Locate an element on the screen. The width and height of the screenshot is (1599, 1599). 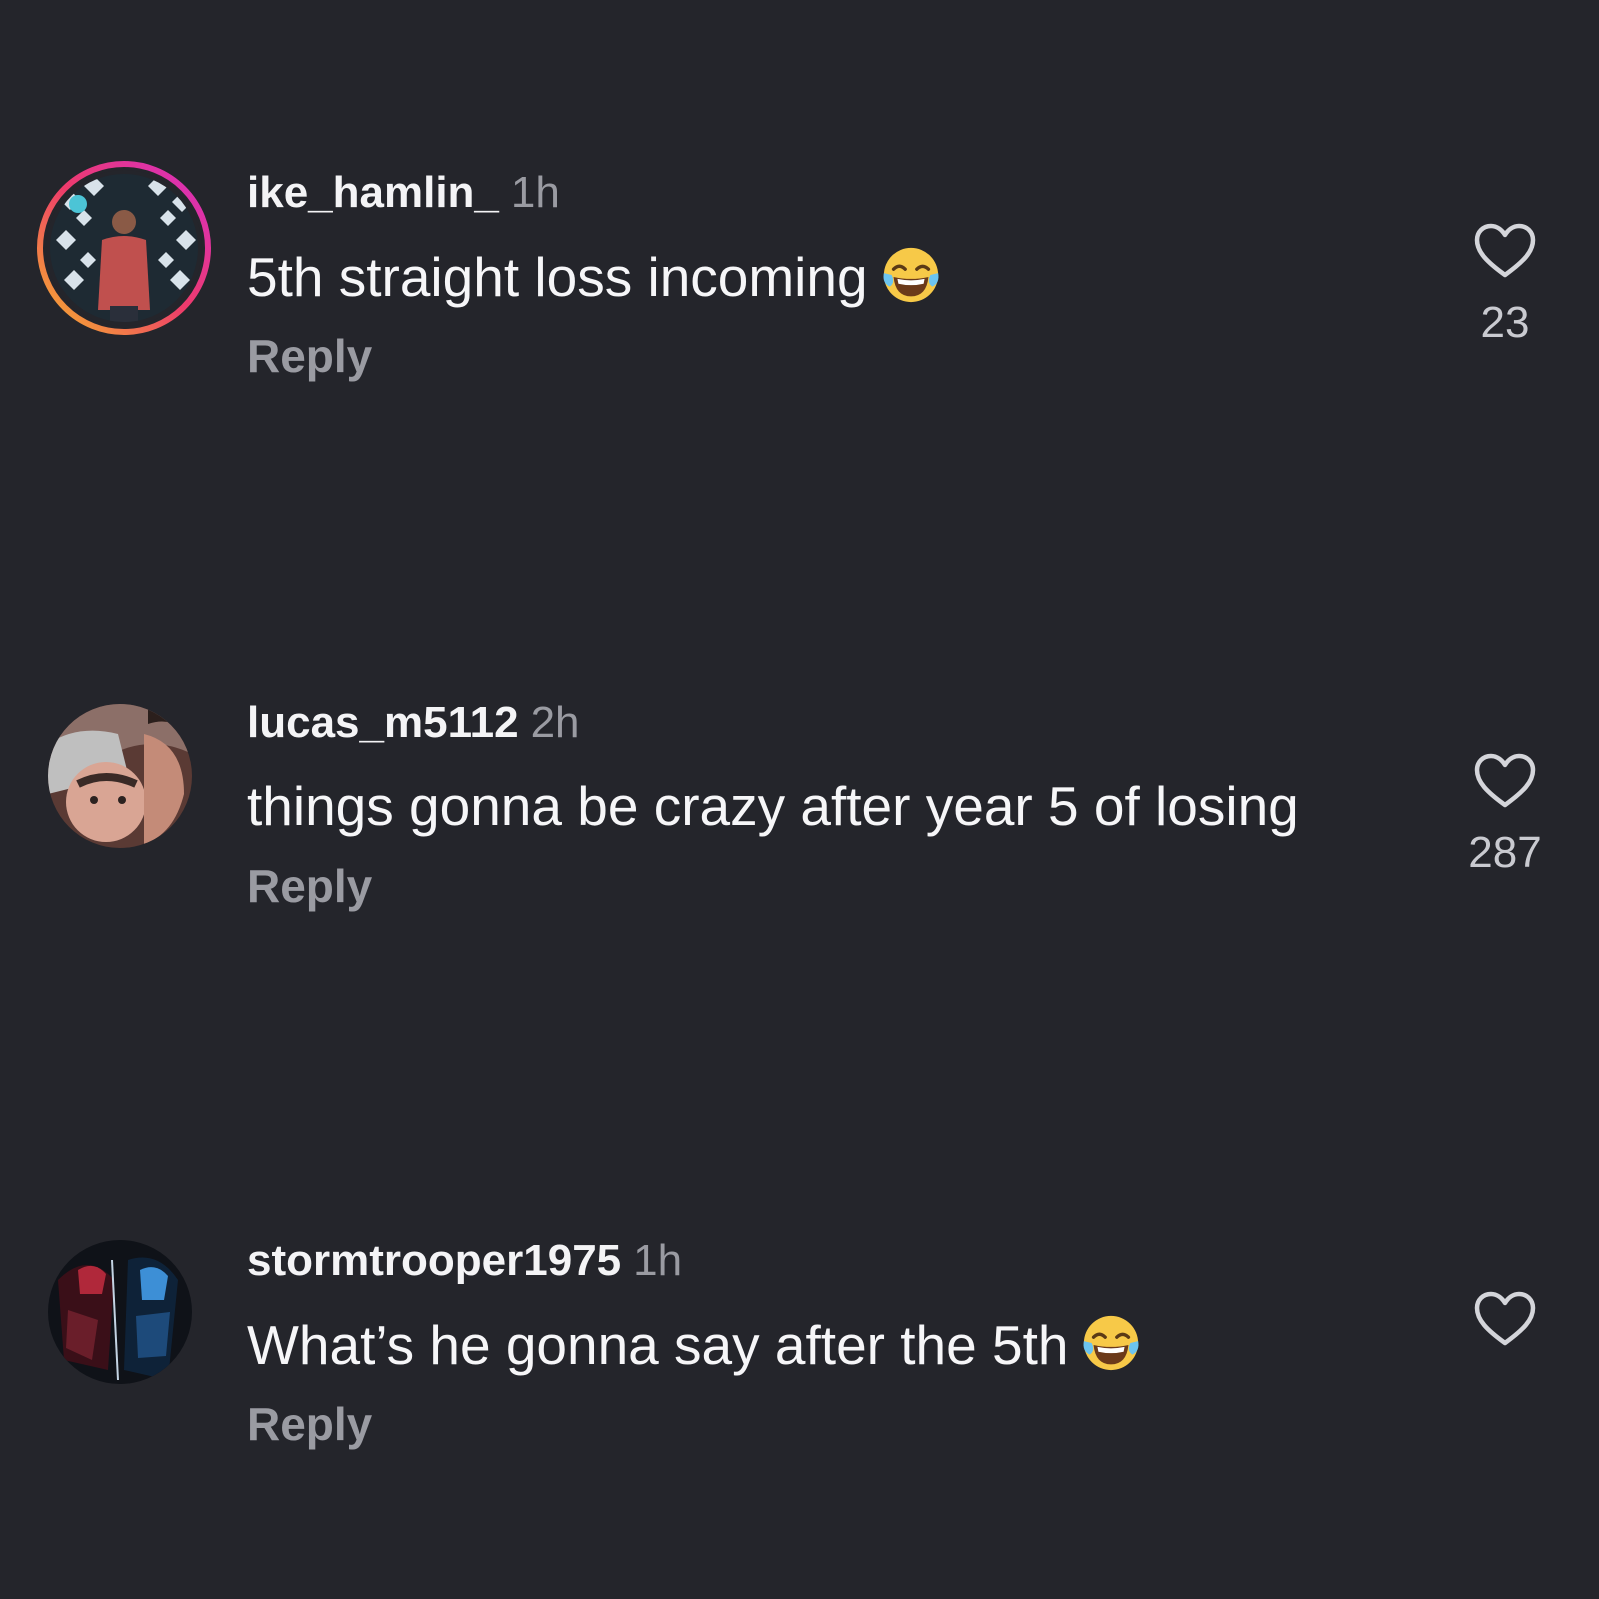
comment-body: What’s he gonna say after the 5th is located at coordinates (658, 1345).